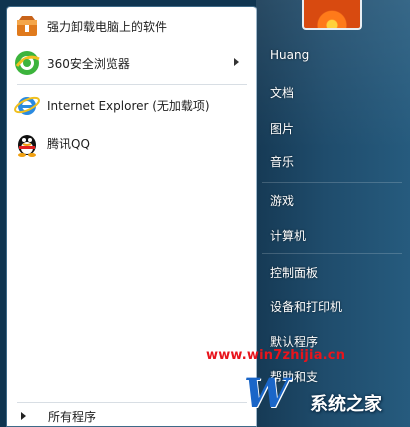  Describe the element at coordinates (107, 26) in the screenshot. I see `program-label: 强力卸载电脑上的软件` at that location.